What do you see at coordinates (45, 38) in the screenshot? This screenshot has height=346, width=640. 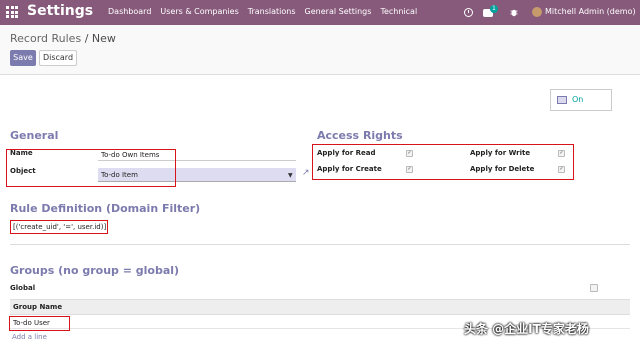 I see `breadcrumb-parent: Record Rules` at bounding box center [45, 38].